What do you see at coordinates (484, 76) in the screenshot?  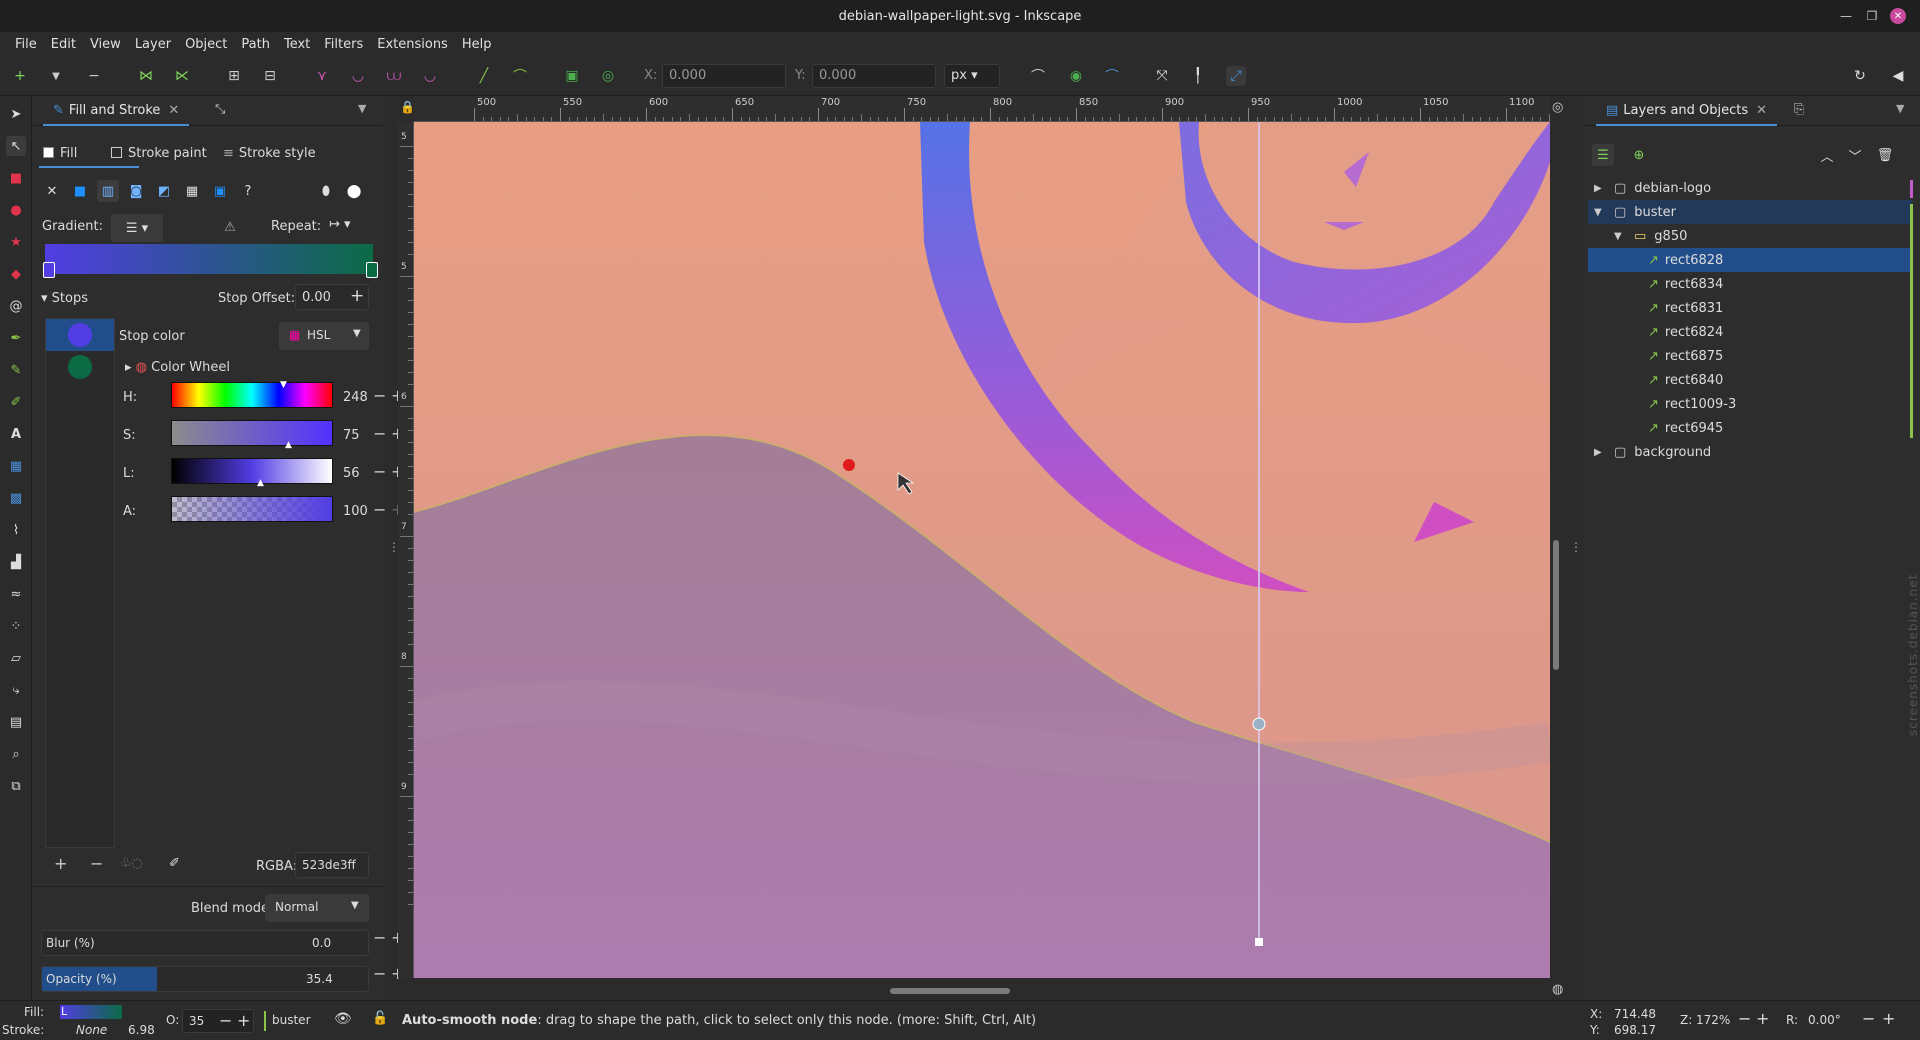 I see `line-segment-icon: ╱` at bounding box center [484, 76].